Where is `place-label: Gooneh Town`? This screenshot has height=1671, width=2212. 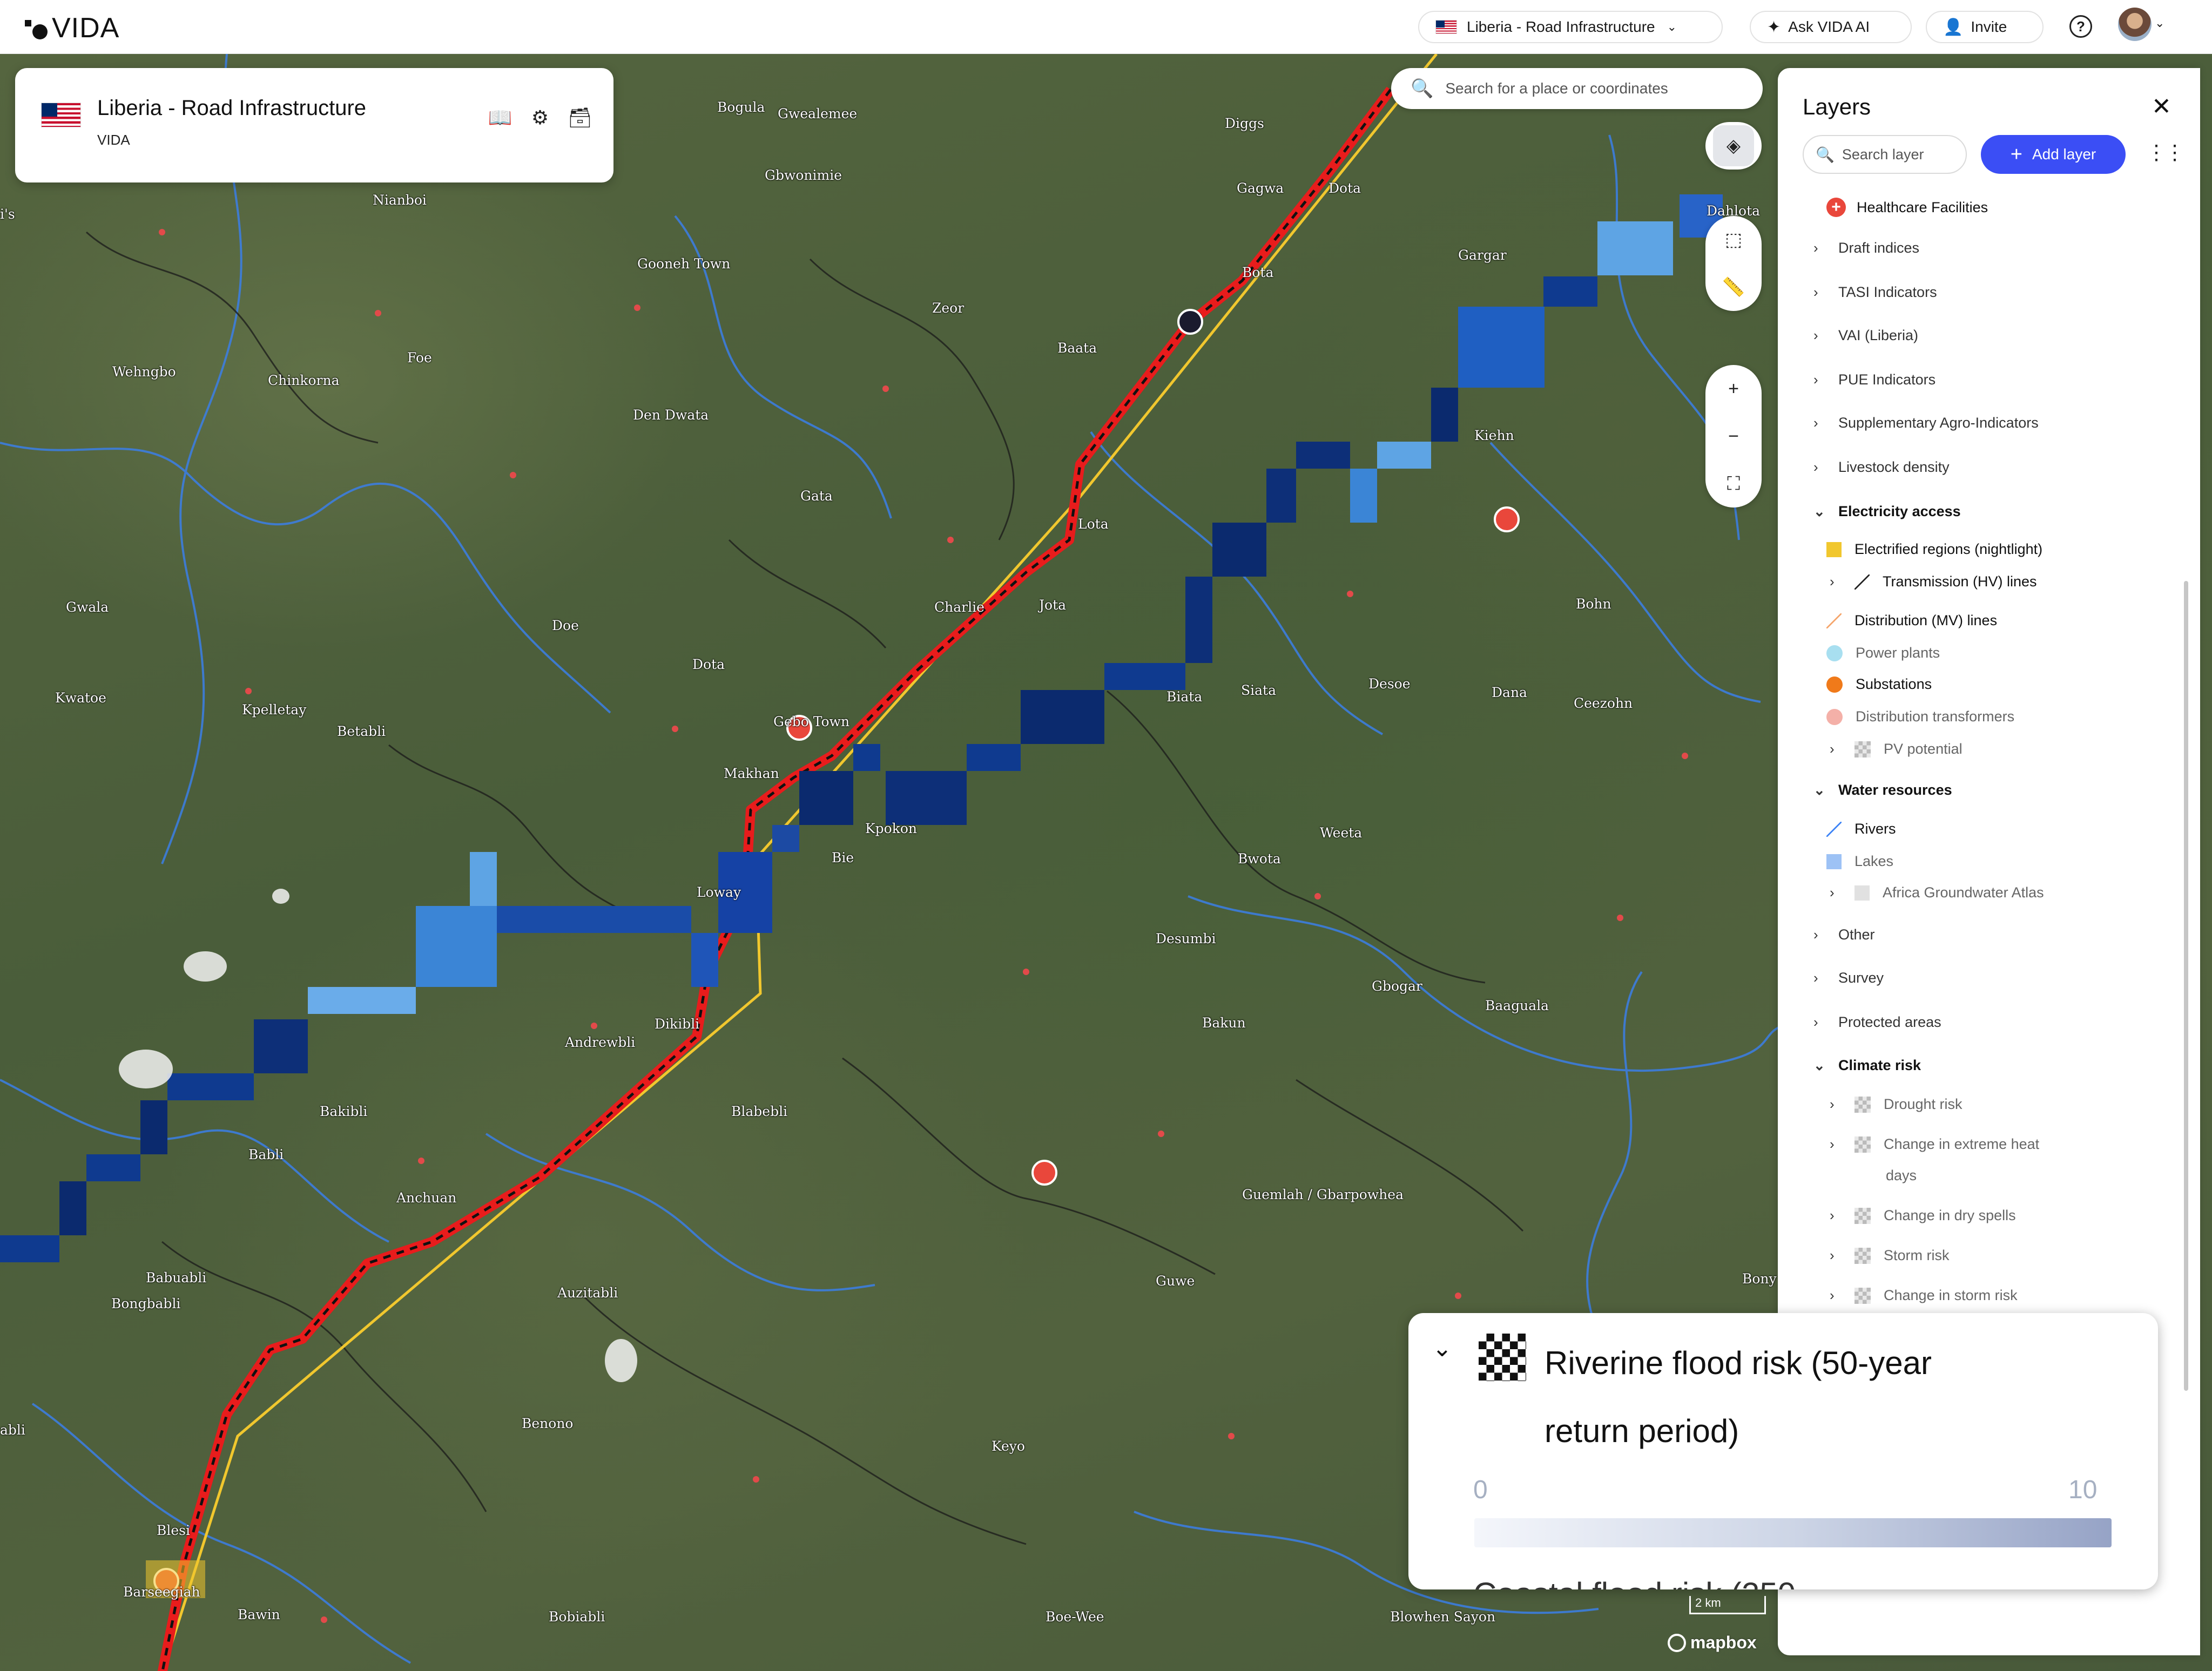
place-label: Gooneh Town is located at coordinates (684, 264).